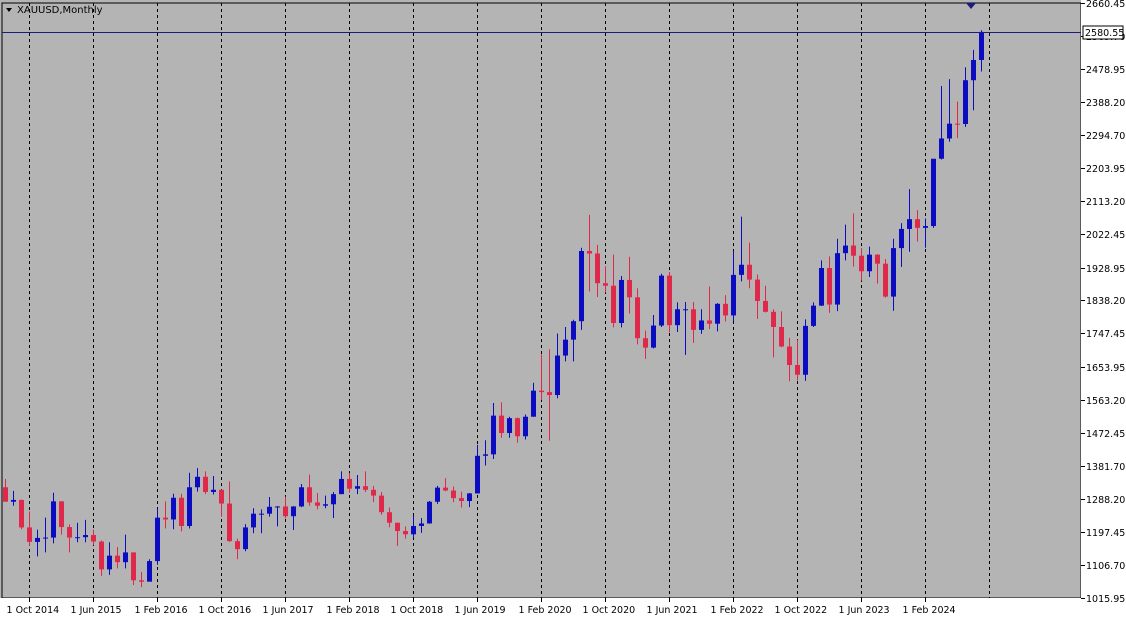 The height and width of the screenshot is (626, 1126). What do you see at coordinates (1103, 32) in the screenshot?
I see `current-price-label: 2580.55` at bounding box center [1103, 32].